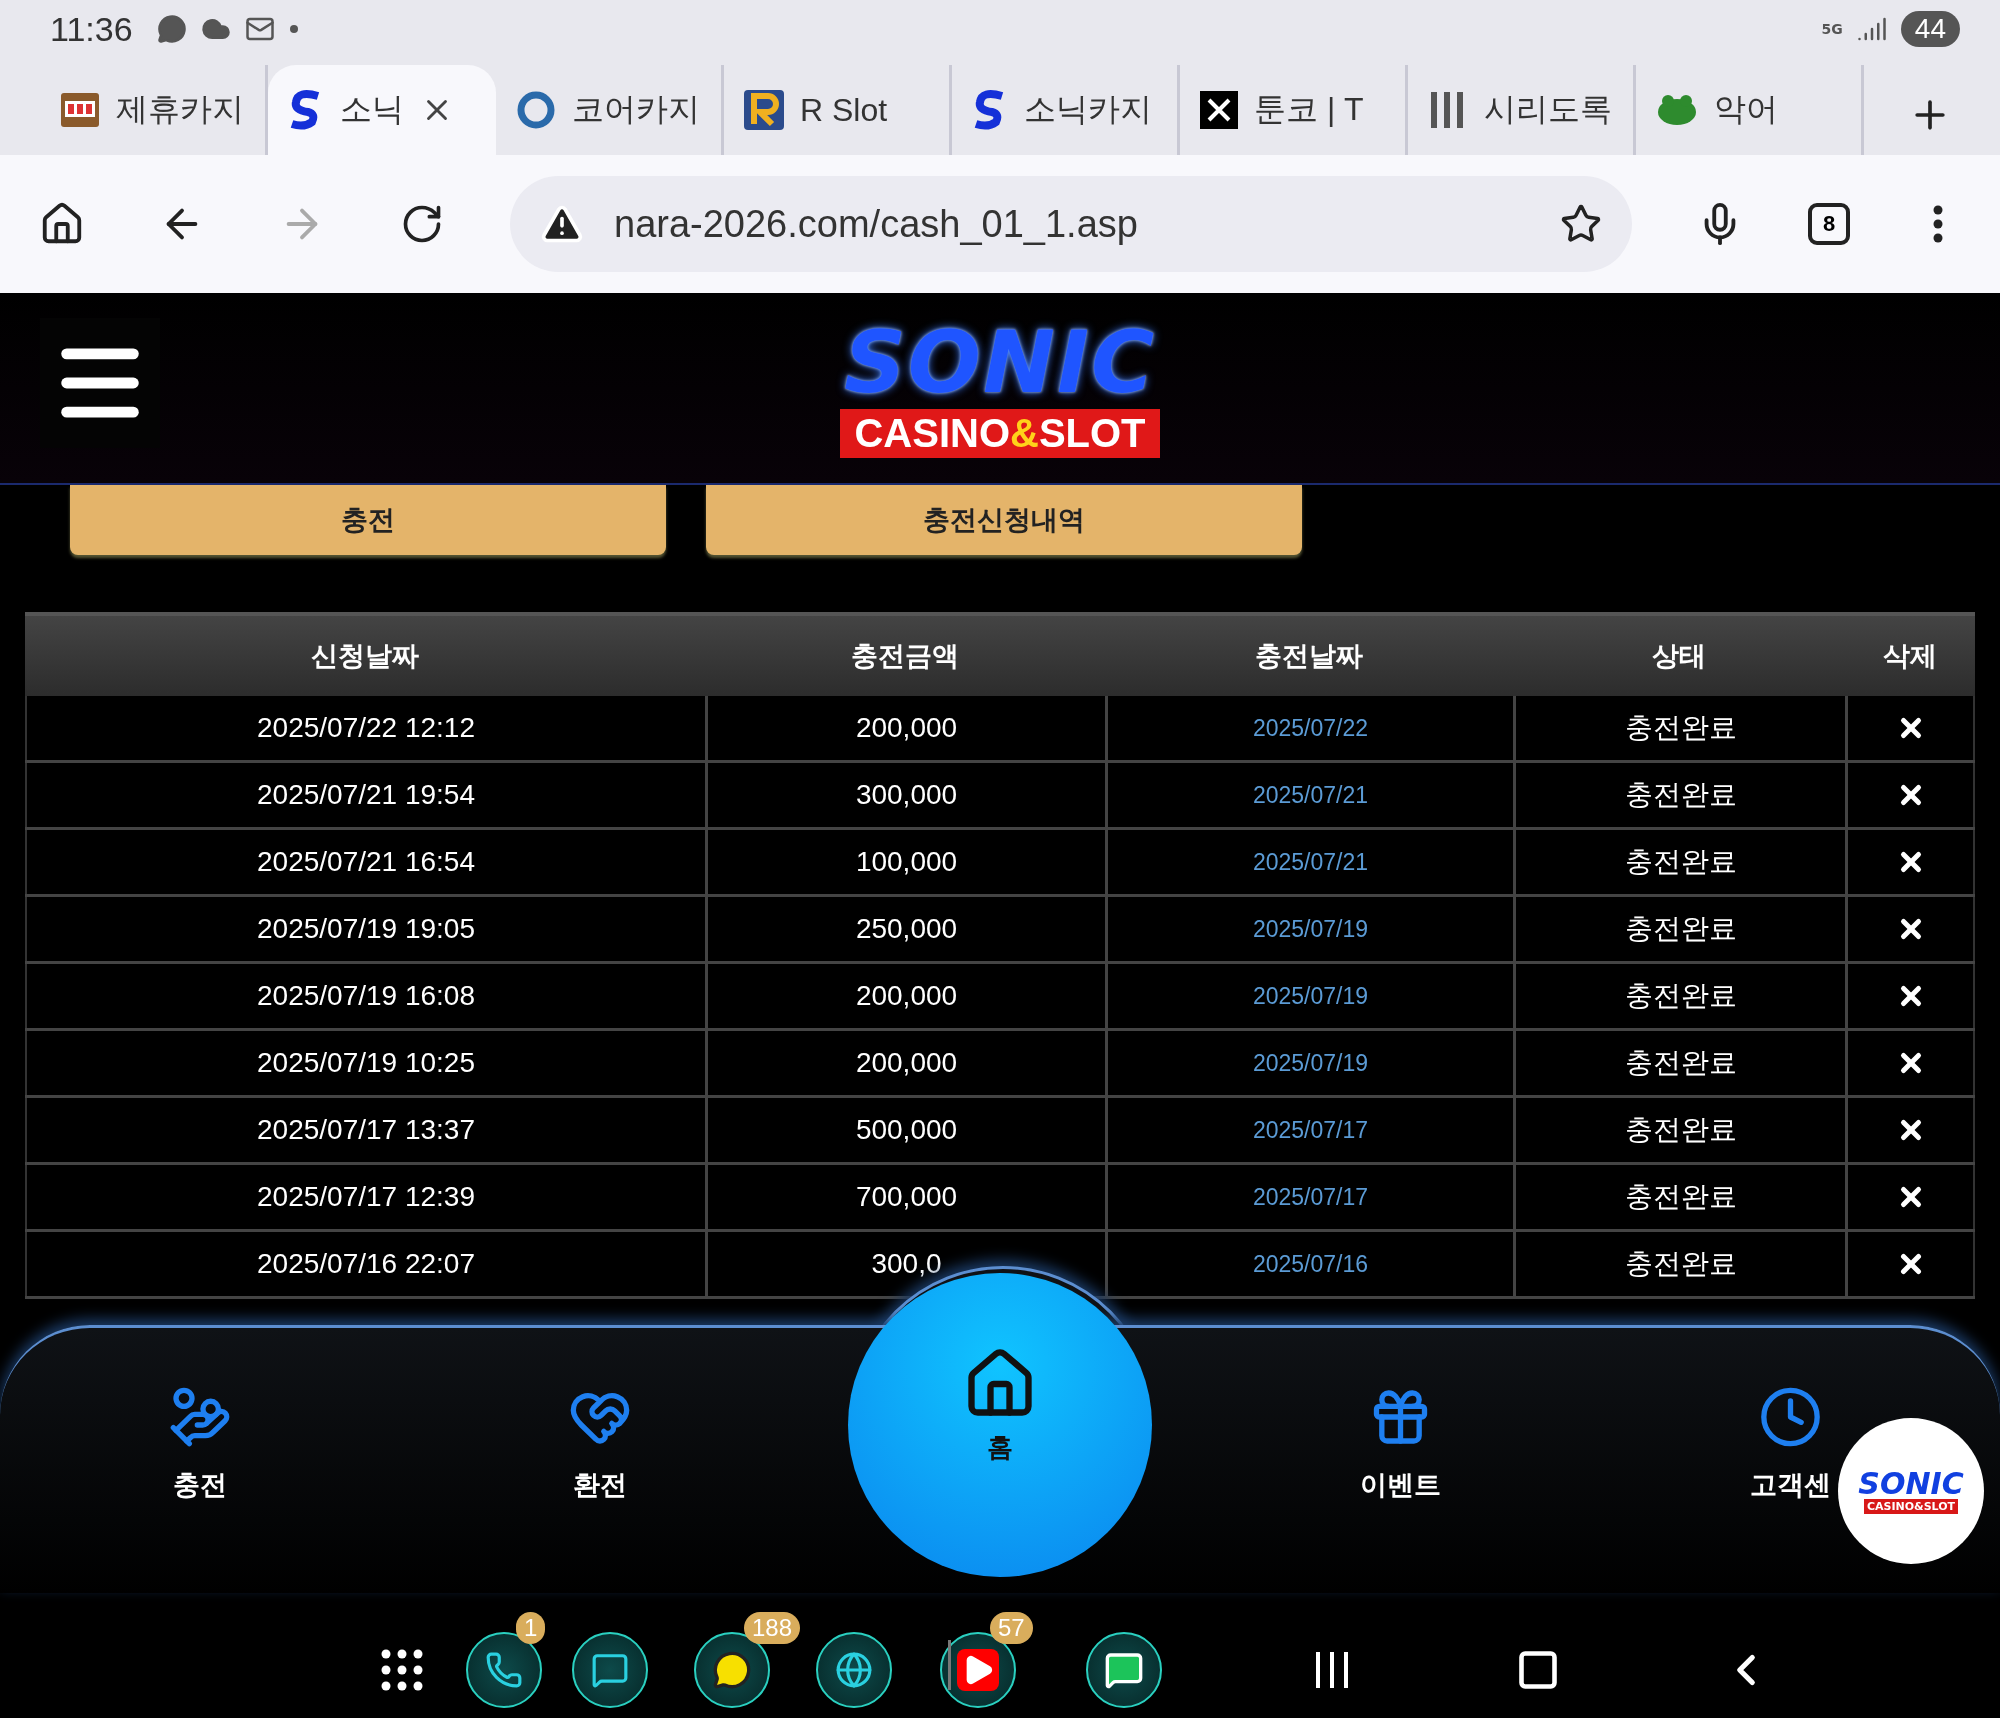 Image resolution: width=2000 pixels, height=1718 pixels. Describe the element at coordinates (531, 1628) in the screenshot. I see `notification-badge: 1` at that location.